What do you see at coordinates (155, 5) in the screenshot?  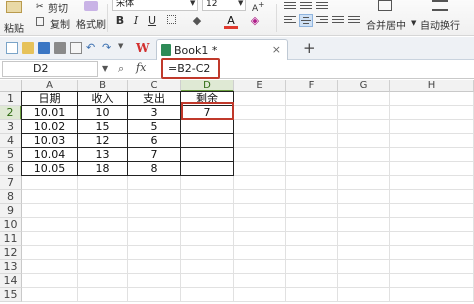 I see `font-name-select: 宋体` at bounding box center [155, 5].